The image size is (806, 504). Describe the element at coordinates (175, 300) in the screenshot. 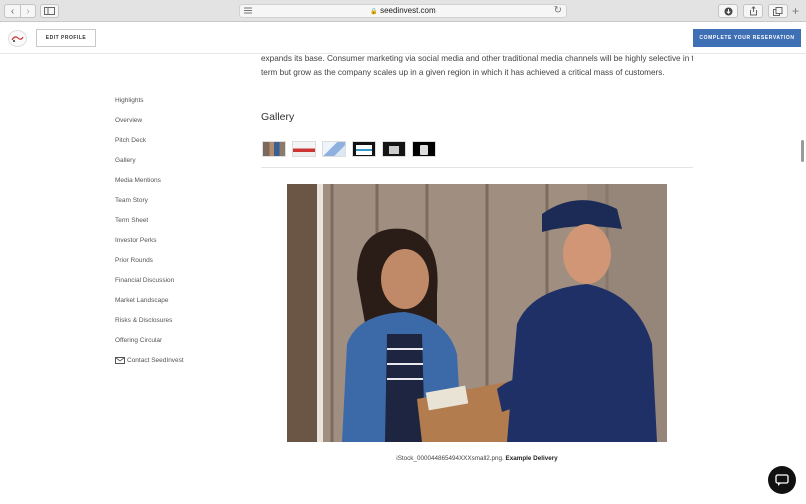

I see `nav-item-market-landscape: Market Landscape` at that location.